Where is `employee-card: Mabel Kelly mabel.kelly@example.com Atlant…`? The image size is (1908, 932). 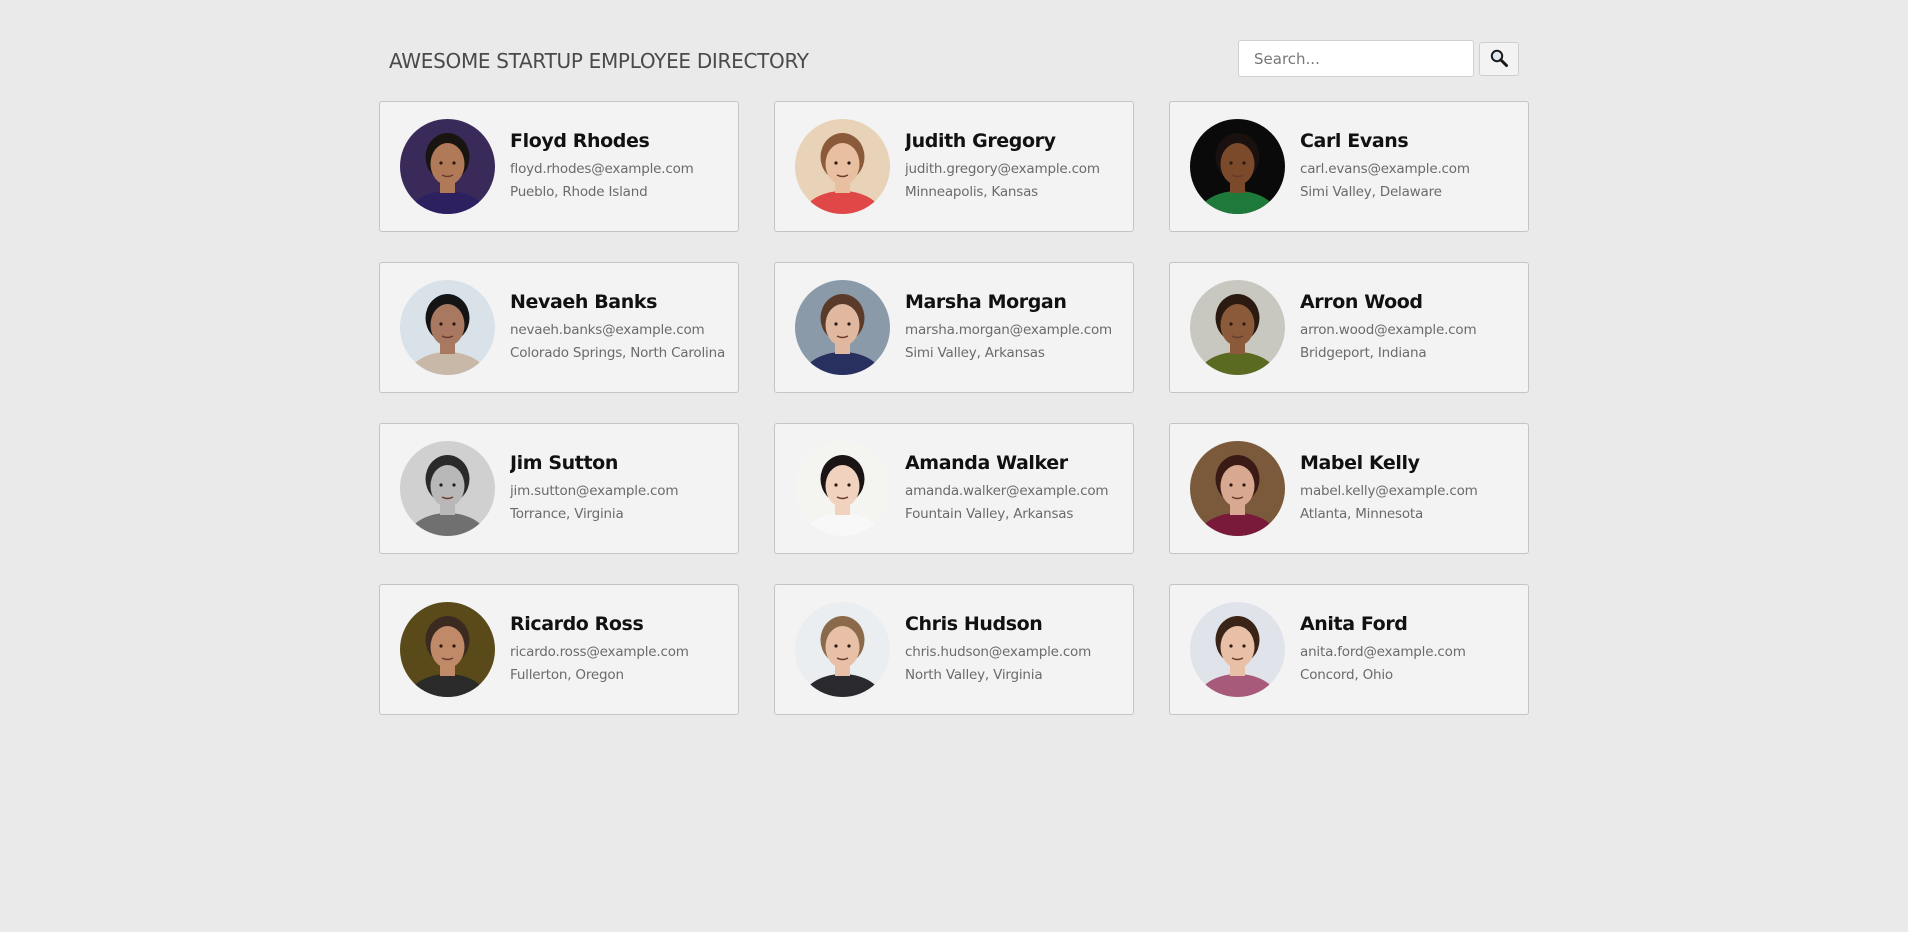
employee-card: Mabel Kelly mabel.kelly@example.com Atlant… is located at coordinates (1349, 488).